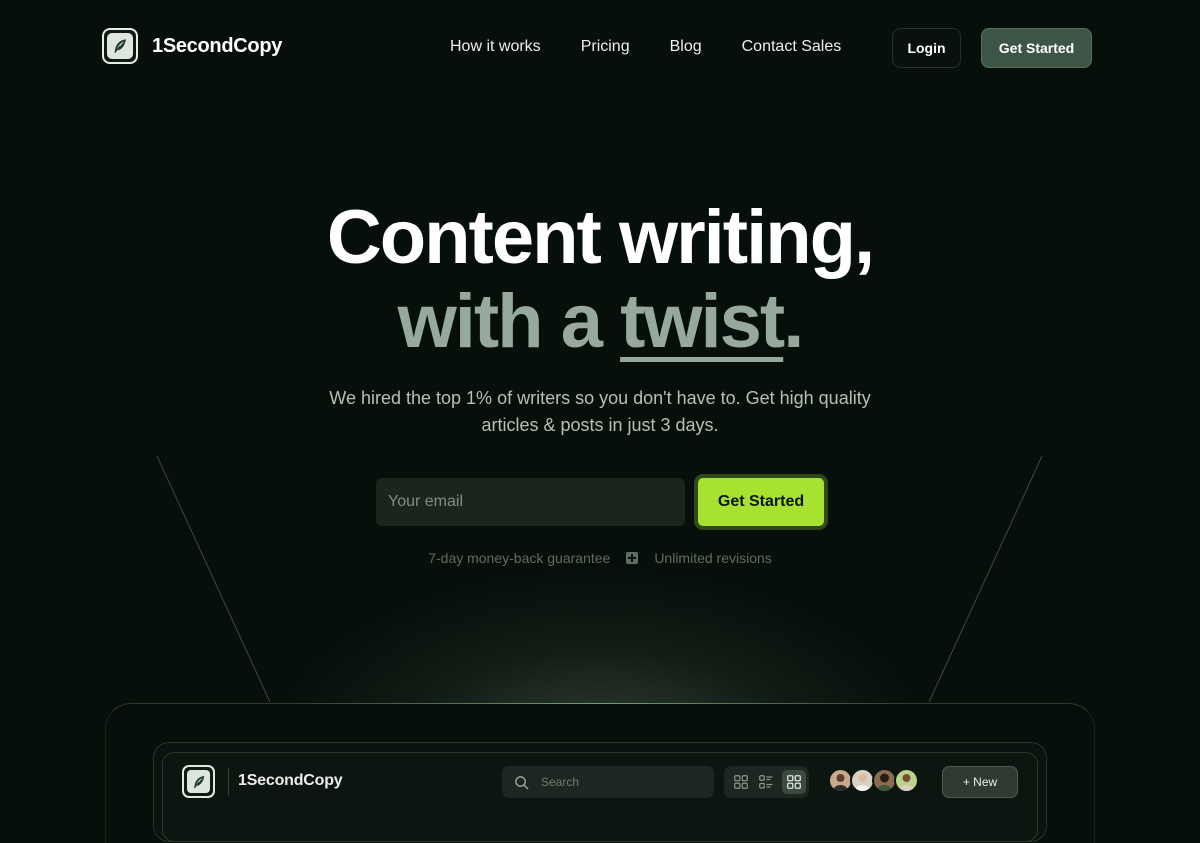 This screenshot has width=1200, height=843. What do you see at coordinates (792, 47) in the screenshot?
I see `nav-link-contact-sales: Contact Sales` at bounding box center [792, 47].